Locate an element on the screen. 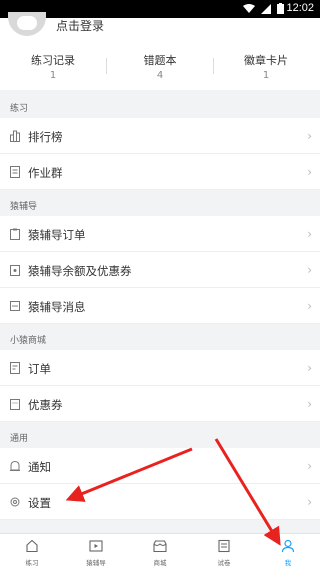 This screenshot has height=570, width=320. menu-item-tutor-messages: 猿辅导消息 › is located at coordinates (160, 306).